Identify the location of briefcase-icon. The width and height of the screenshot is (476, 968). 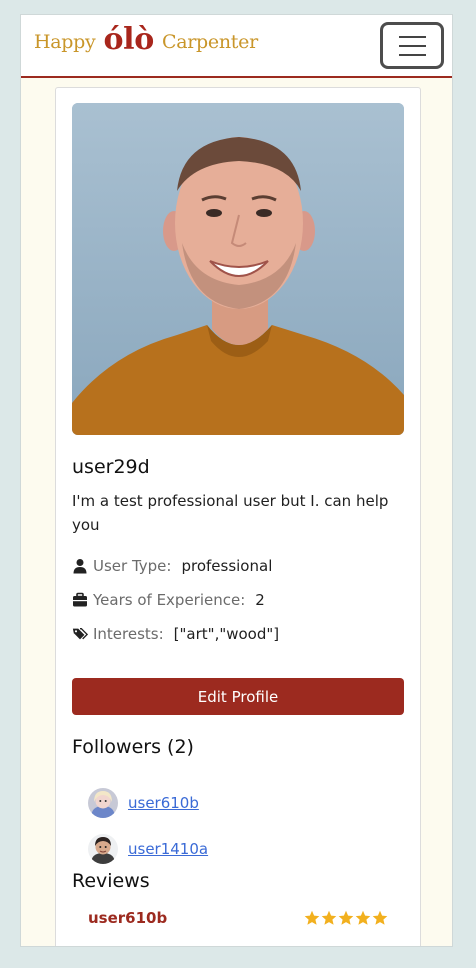
(80, 599).